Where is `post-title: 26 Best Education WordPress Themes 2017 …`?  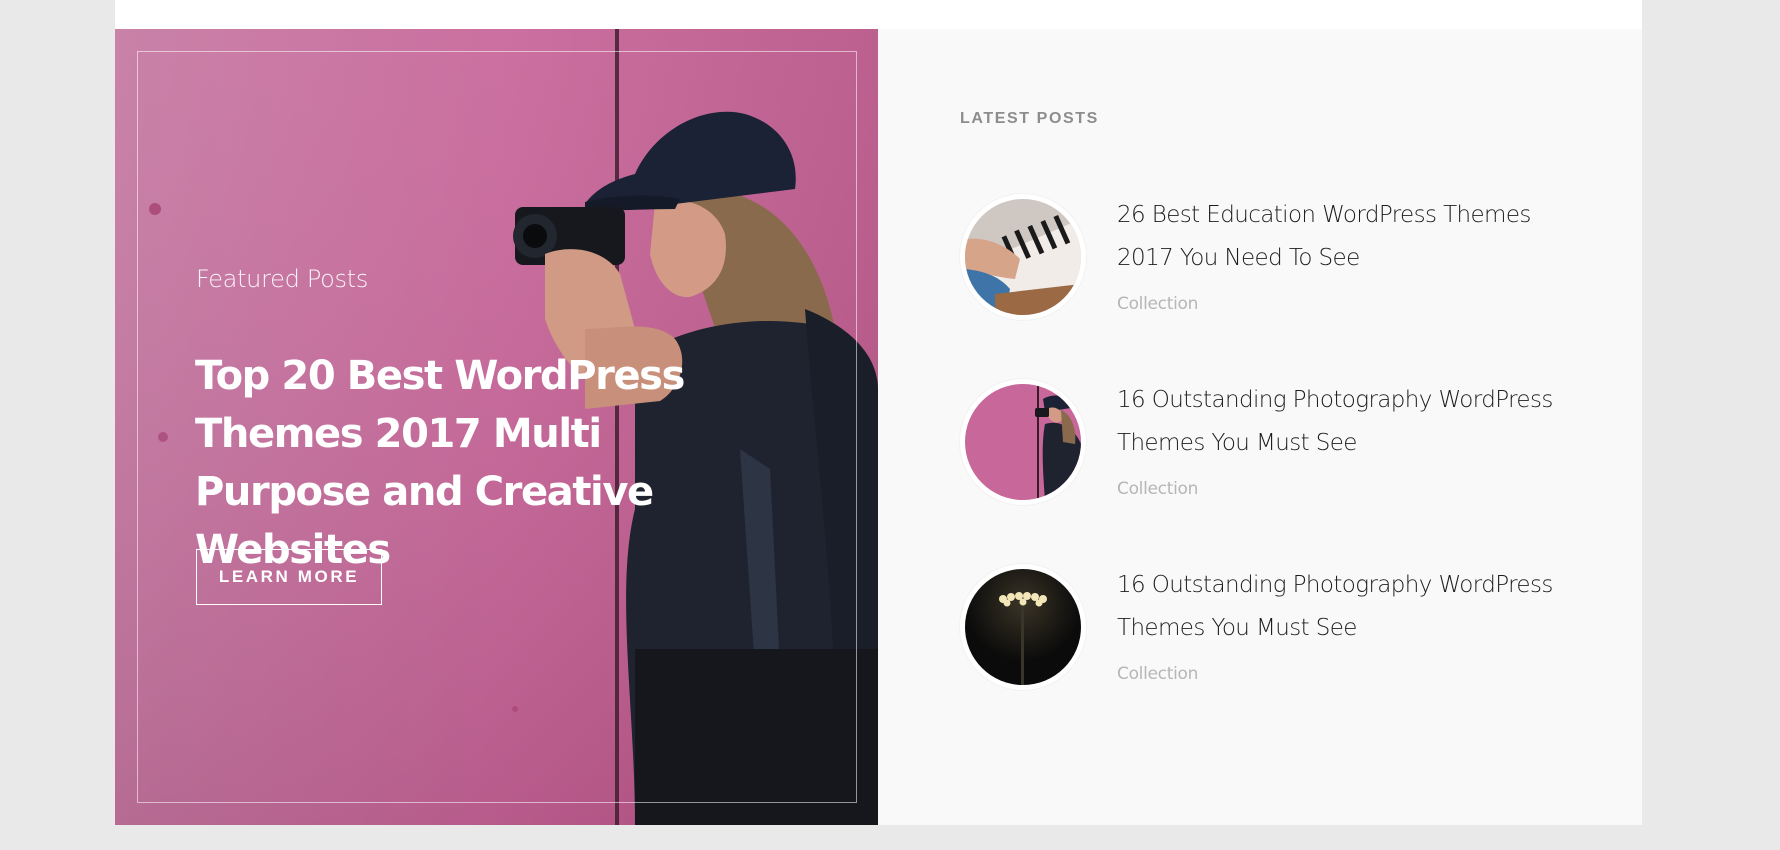
post-title: 26 Best Education WordPress Themes 2017 … is located at coordinates (1347, 237).